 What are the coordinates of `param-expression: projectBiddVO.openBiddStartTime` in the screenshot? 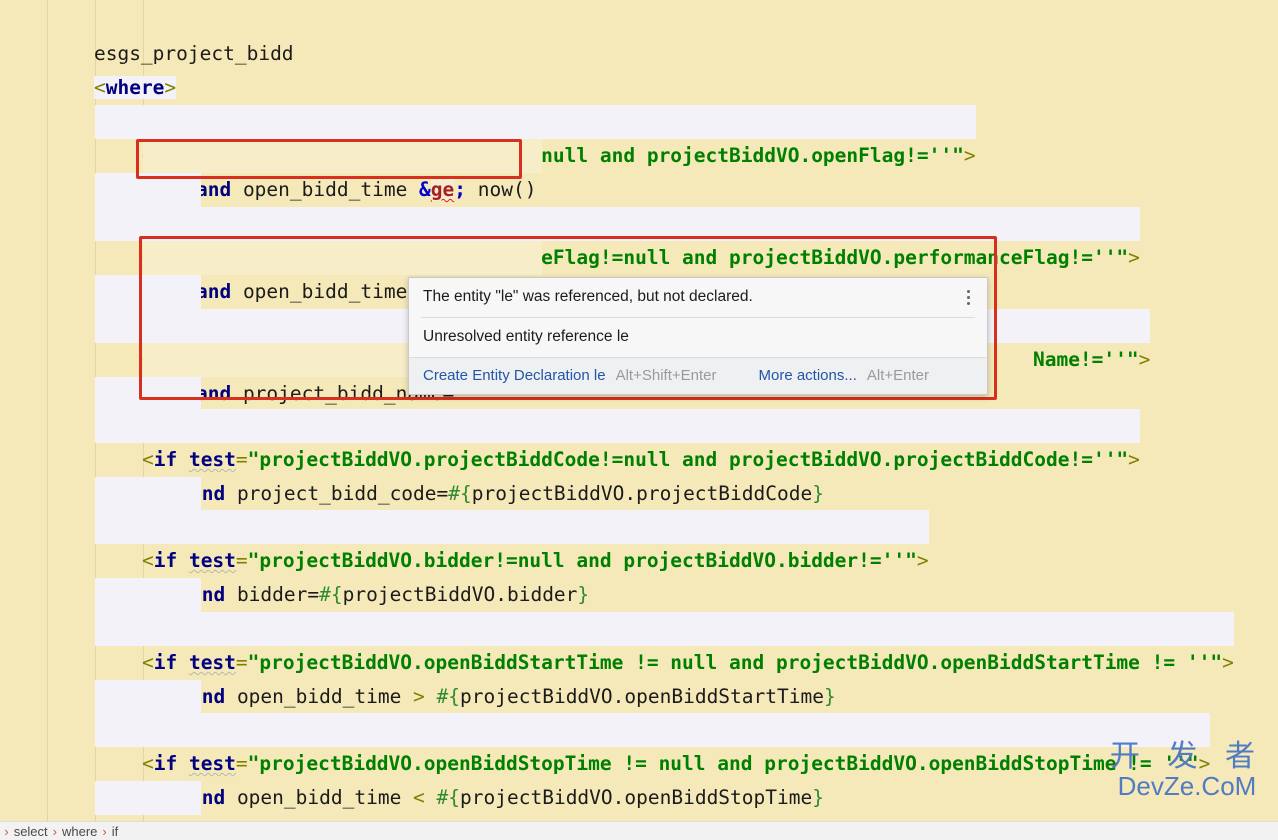 It's located at (642, 696).